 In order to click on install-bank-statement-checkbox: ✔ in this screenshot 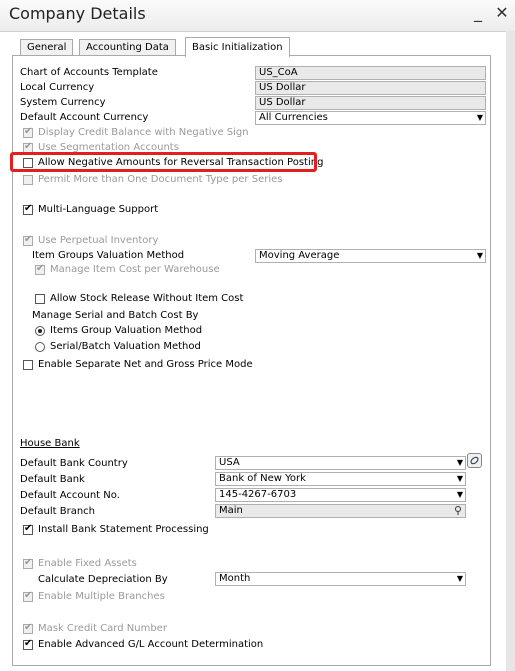, I will do `click(28, 529)`.